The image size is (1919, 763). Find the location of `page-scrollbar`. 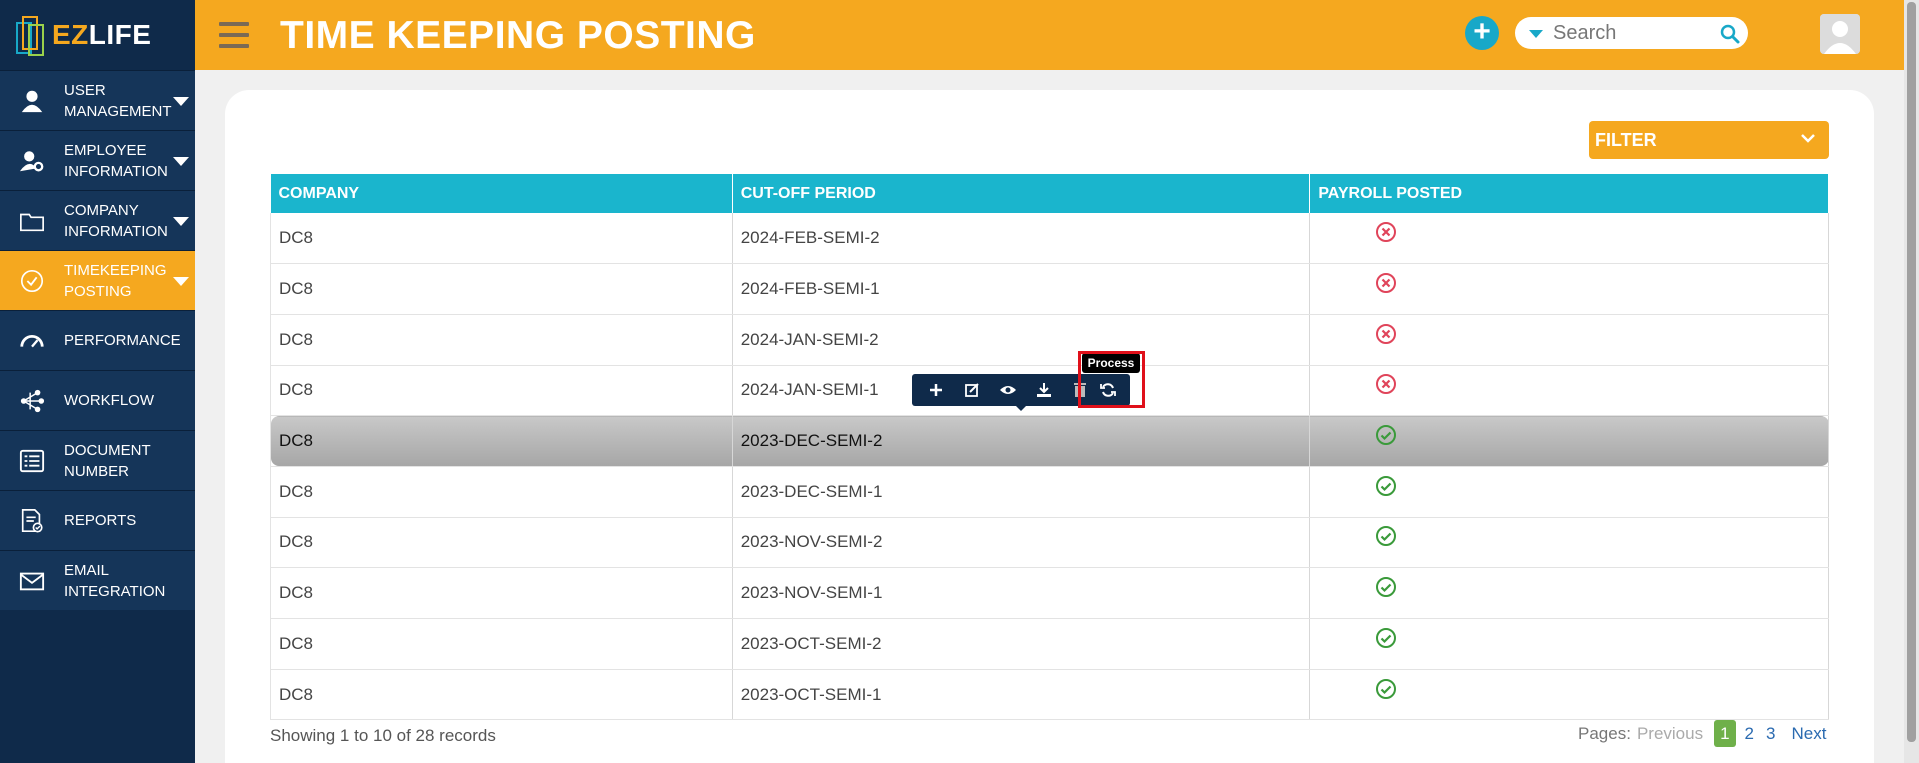

page-scrollbar is located at coordinates (1911, 381).